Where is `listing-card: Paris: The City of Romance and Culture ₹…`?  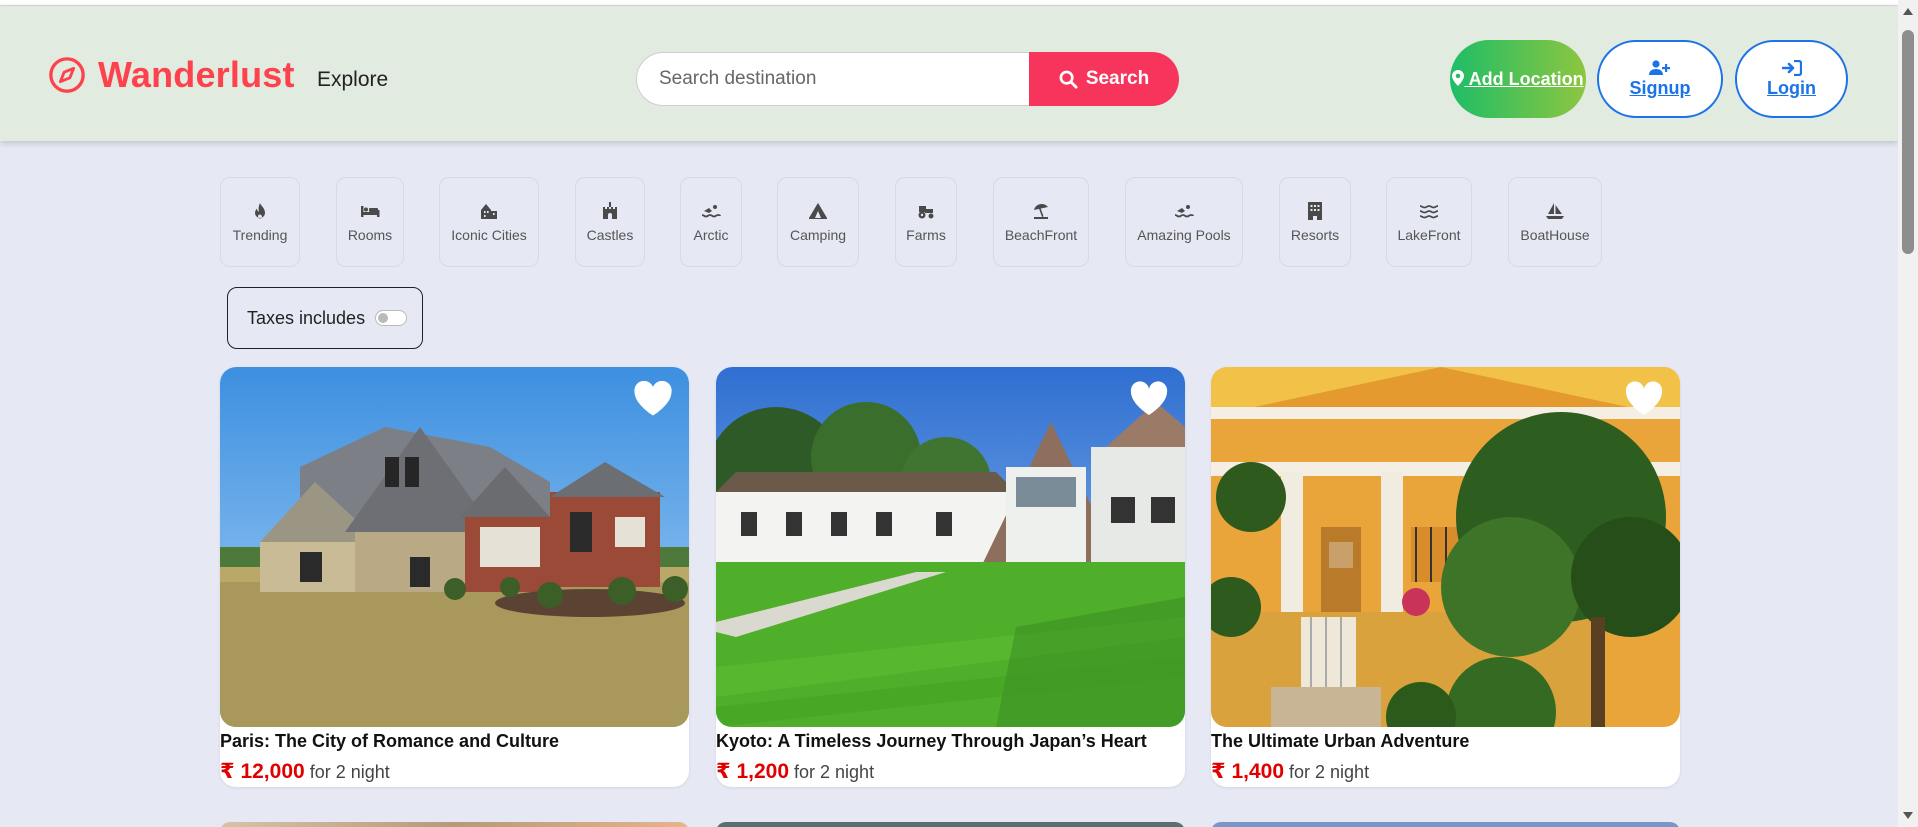
listing-card: Paris: The City of Romance and Culture ₹… is located at coordinates (454, 577).